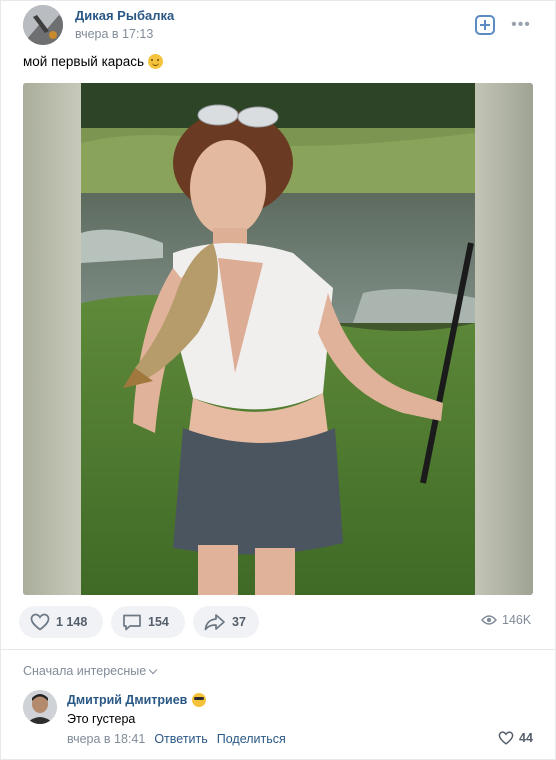 The width and height of the screenshot is (556, 760). I want to click on views-count: 146K, so click(517, 620).